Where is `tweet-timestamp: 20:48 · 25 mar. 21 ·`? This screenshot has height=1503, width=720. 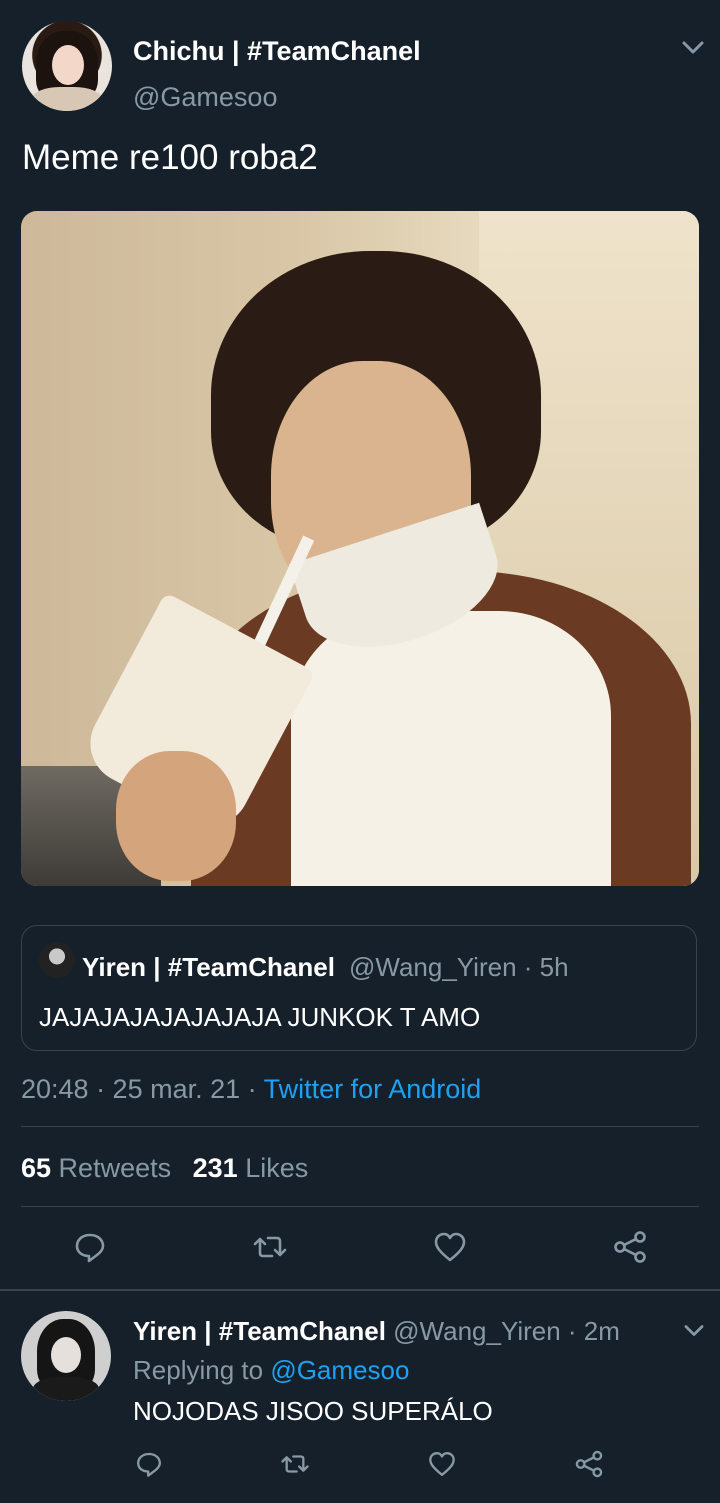 tweet-timestamp: 20:48 · 25 mar. 21 · is located at coordinates (142, 1089).